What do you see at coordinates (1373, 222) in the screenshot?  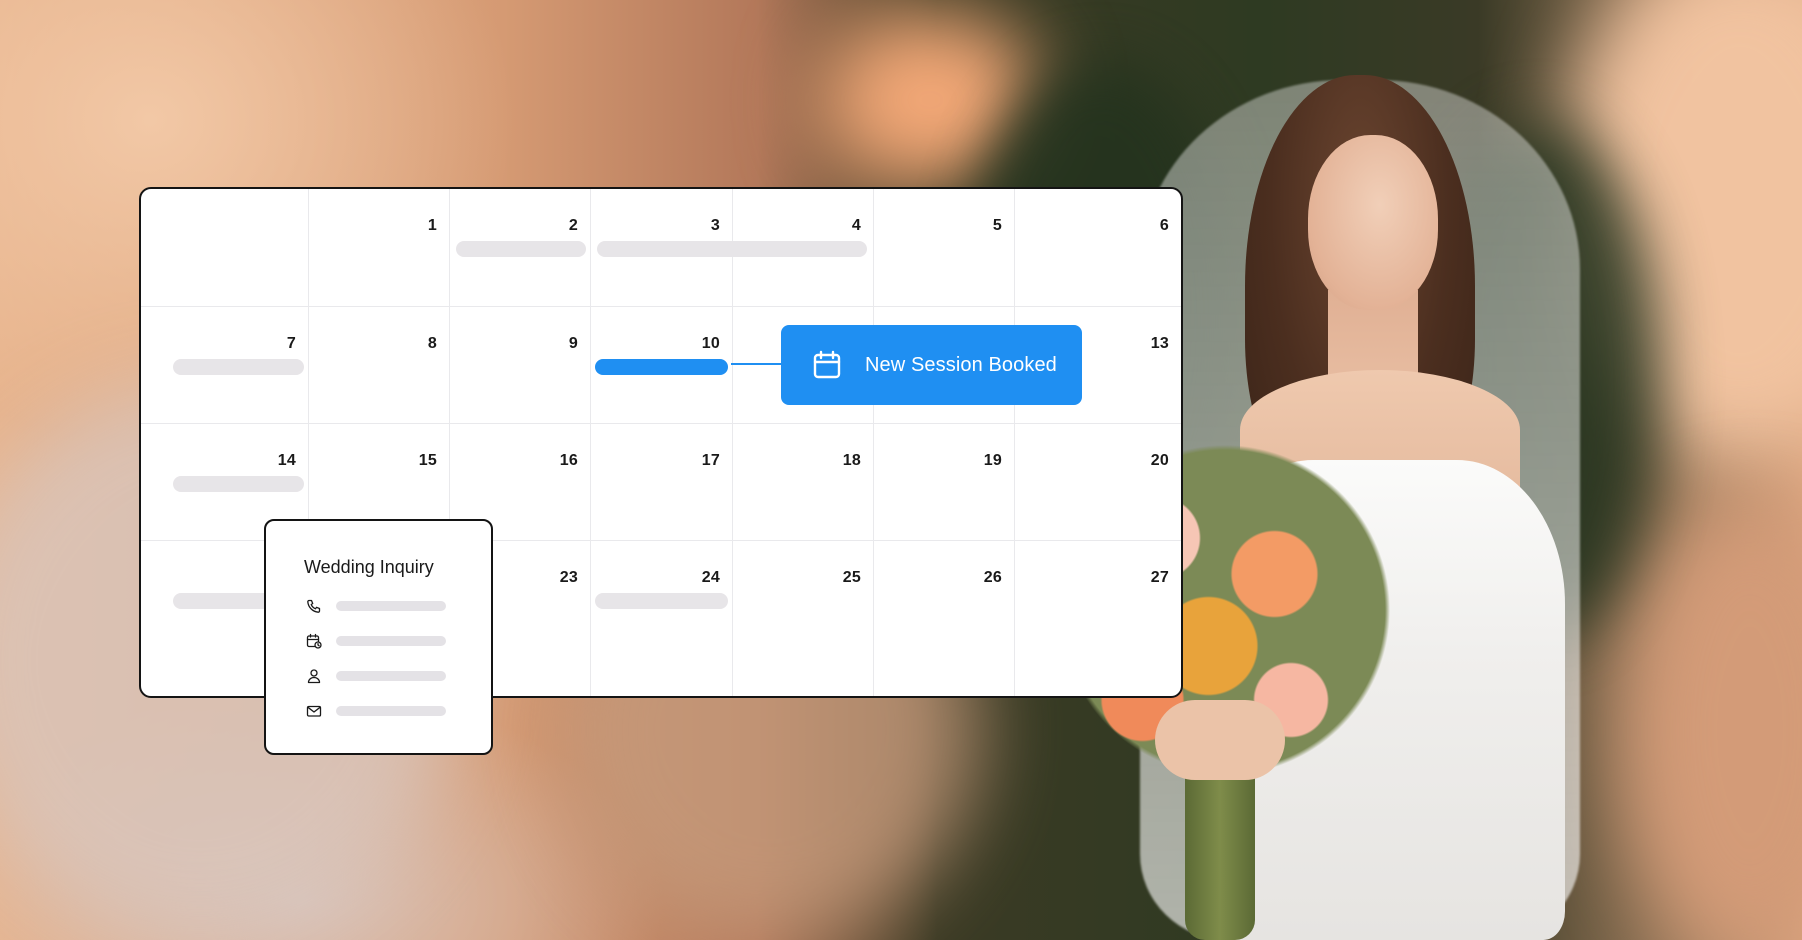 I see `face` at bounding box center [1373, 222].